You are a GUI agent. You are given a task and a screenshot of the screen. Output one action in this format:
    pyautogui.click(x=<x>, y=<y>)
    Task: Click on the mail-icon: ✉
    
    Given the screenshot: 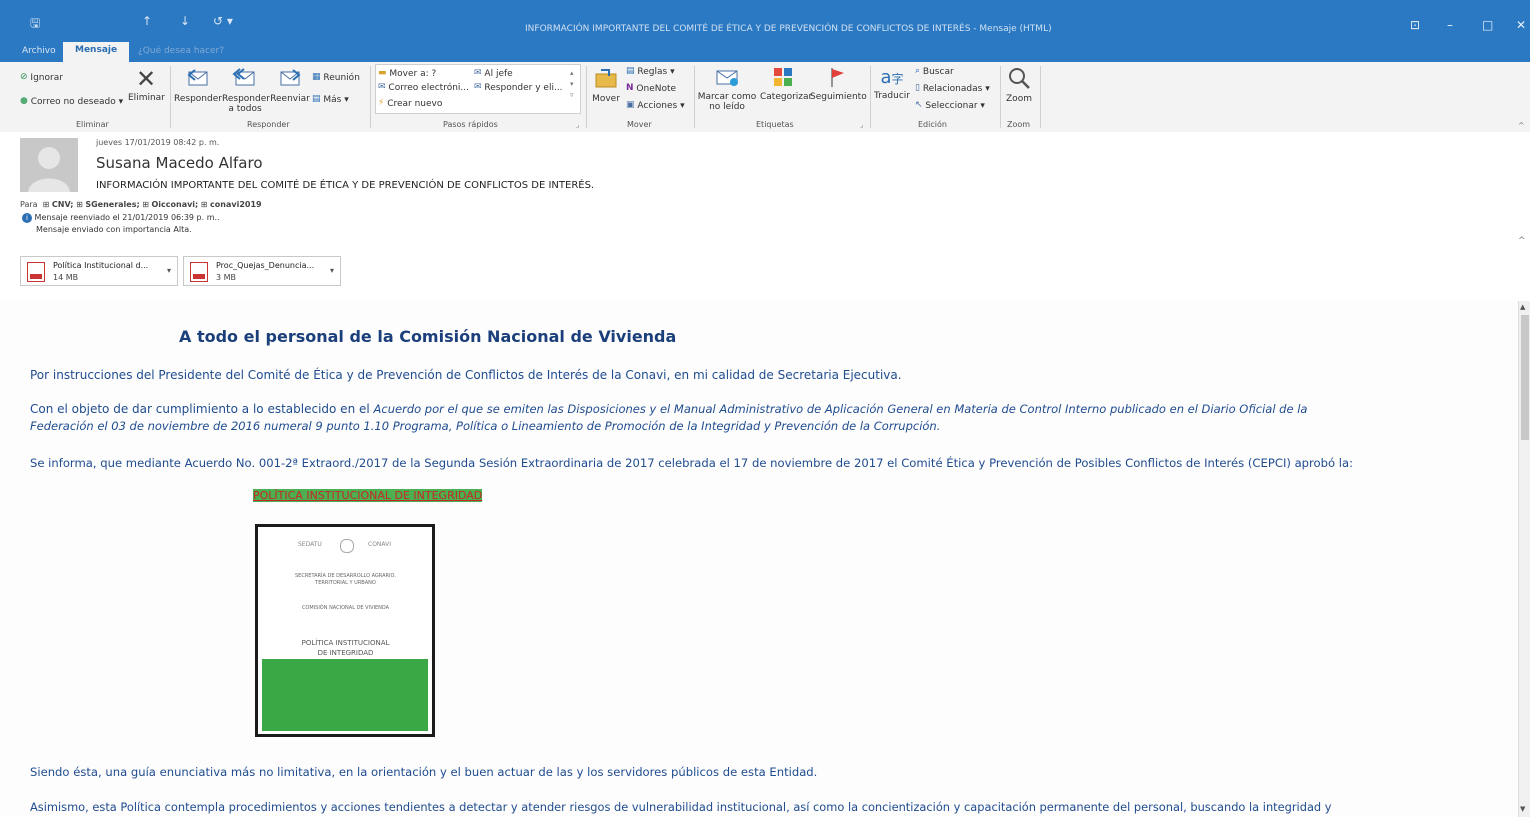 What is the action you would take?
    pyautogui.click(x=382, y=87)
    